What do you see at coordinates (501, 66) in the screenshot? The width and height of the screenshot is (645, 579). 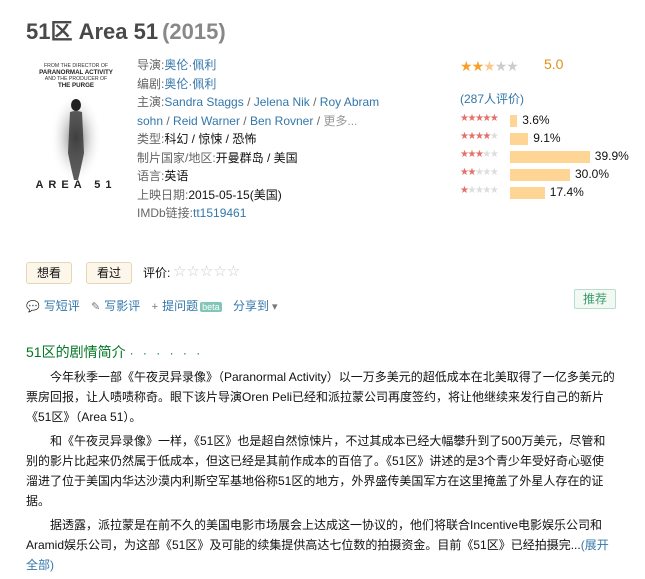 I see `rating-star-4: ★` at bounding box center [501, 66].